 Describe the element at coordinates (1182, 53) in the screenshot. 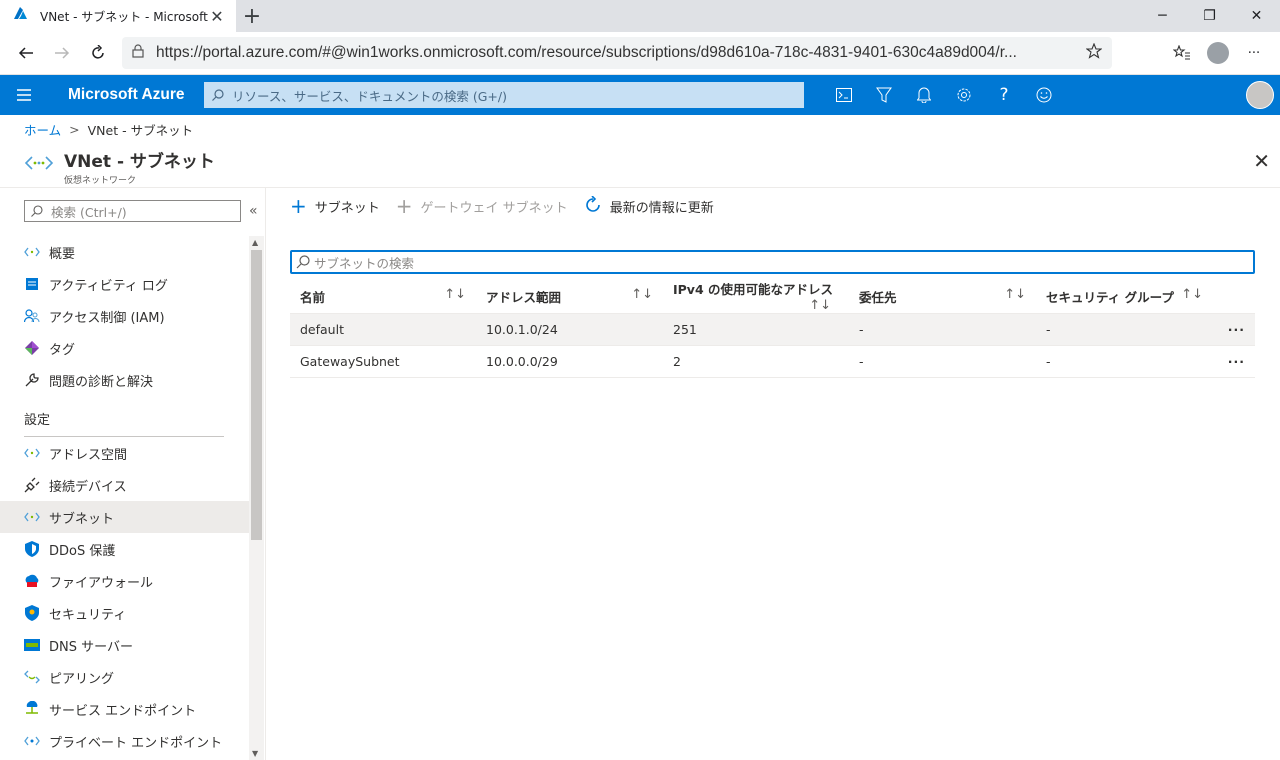

I see `favorites-icon` at that location.